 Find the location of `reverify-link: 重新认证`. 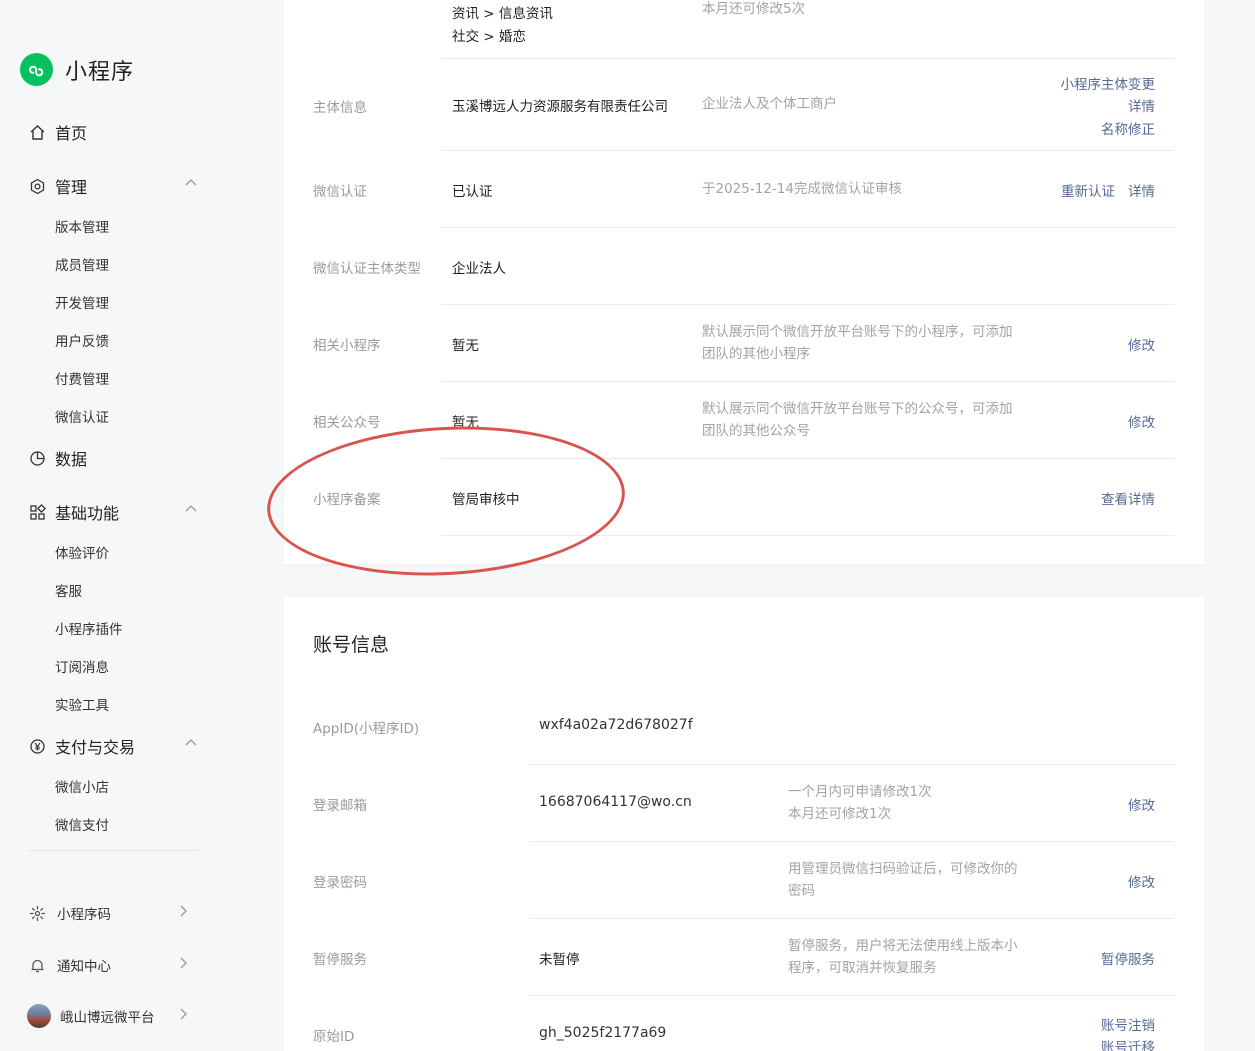

reverify-link: 重新认证 is located at coordinates (1088, 190).